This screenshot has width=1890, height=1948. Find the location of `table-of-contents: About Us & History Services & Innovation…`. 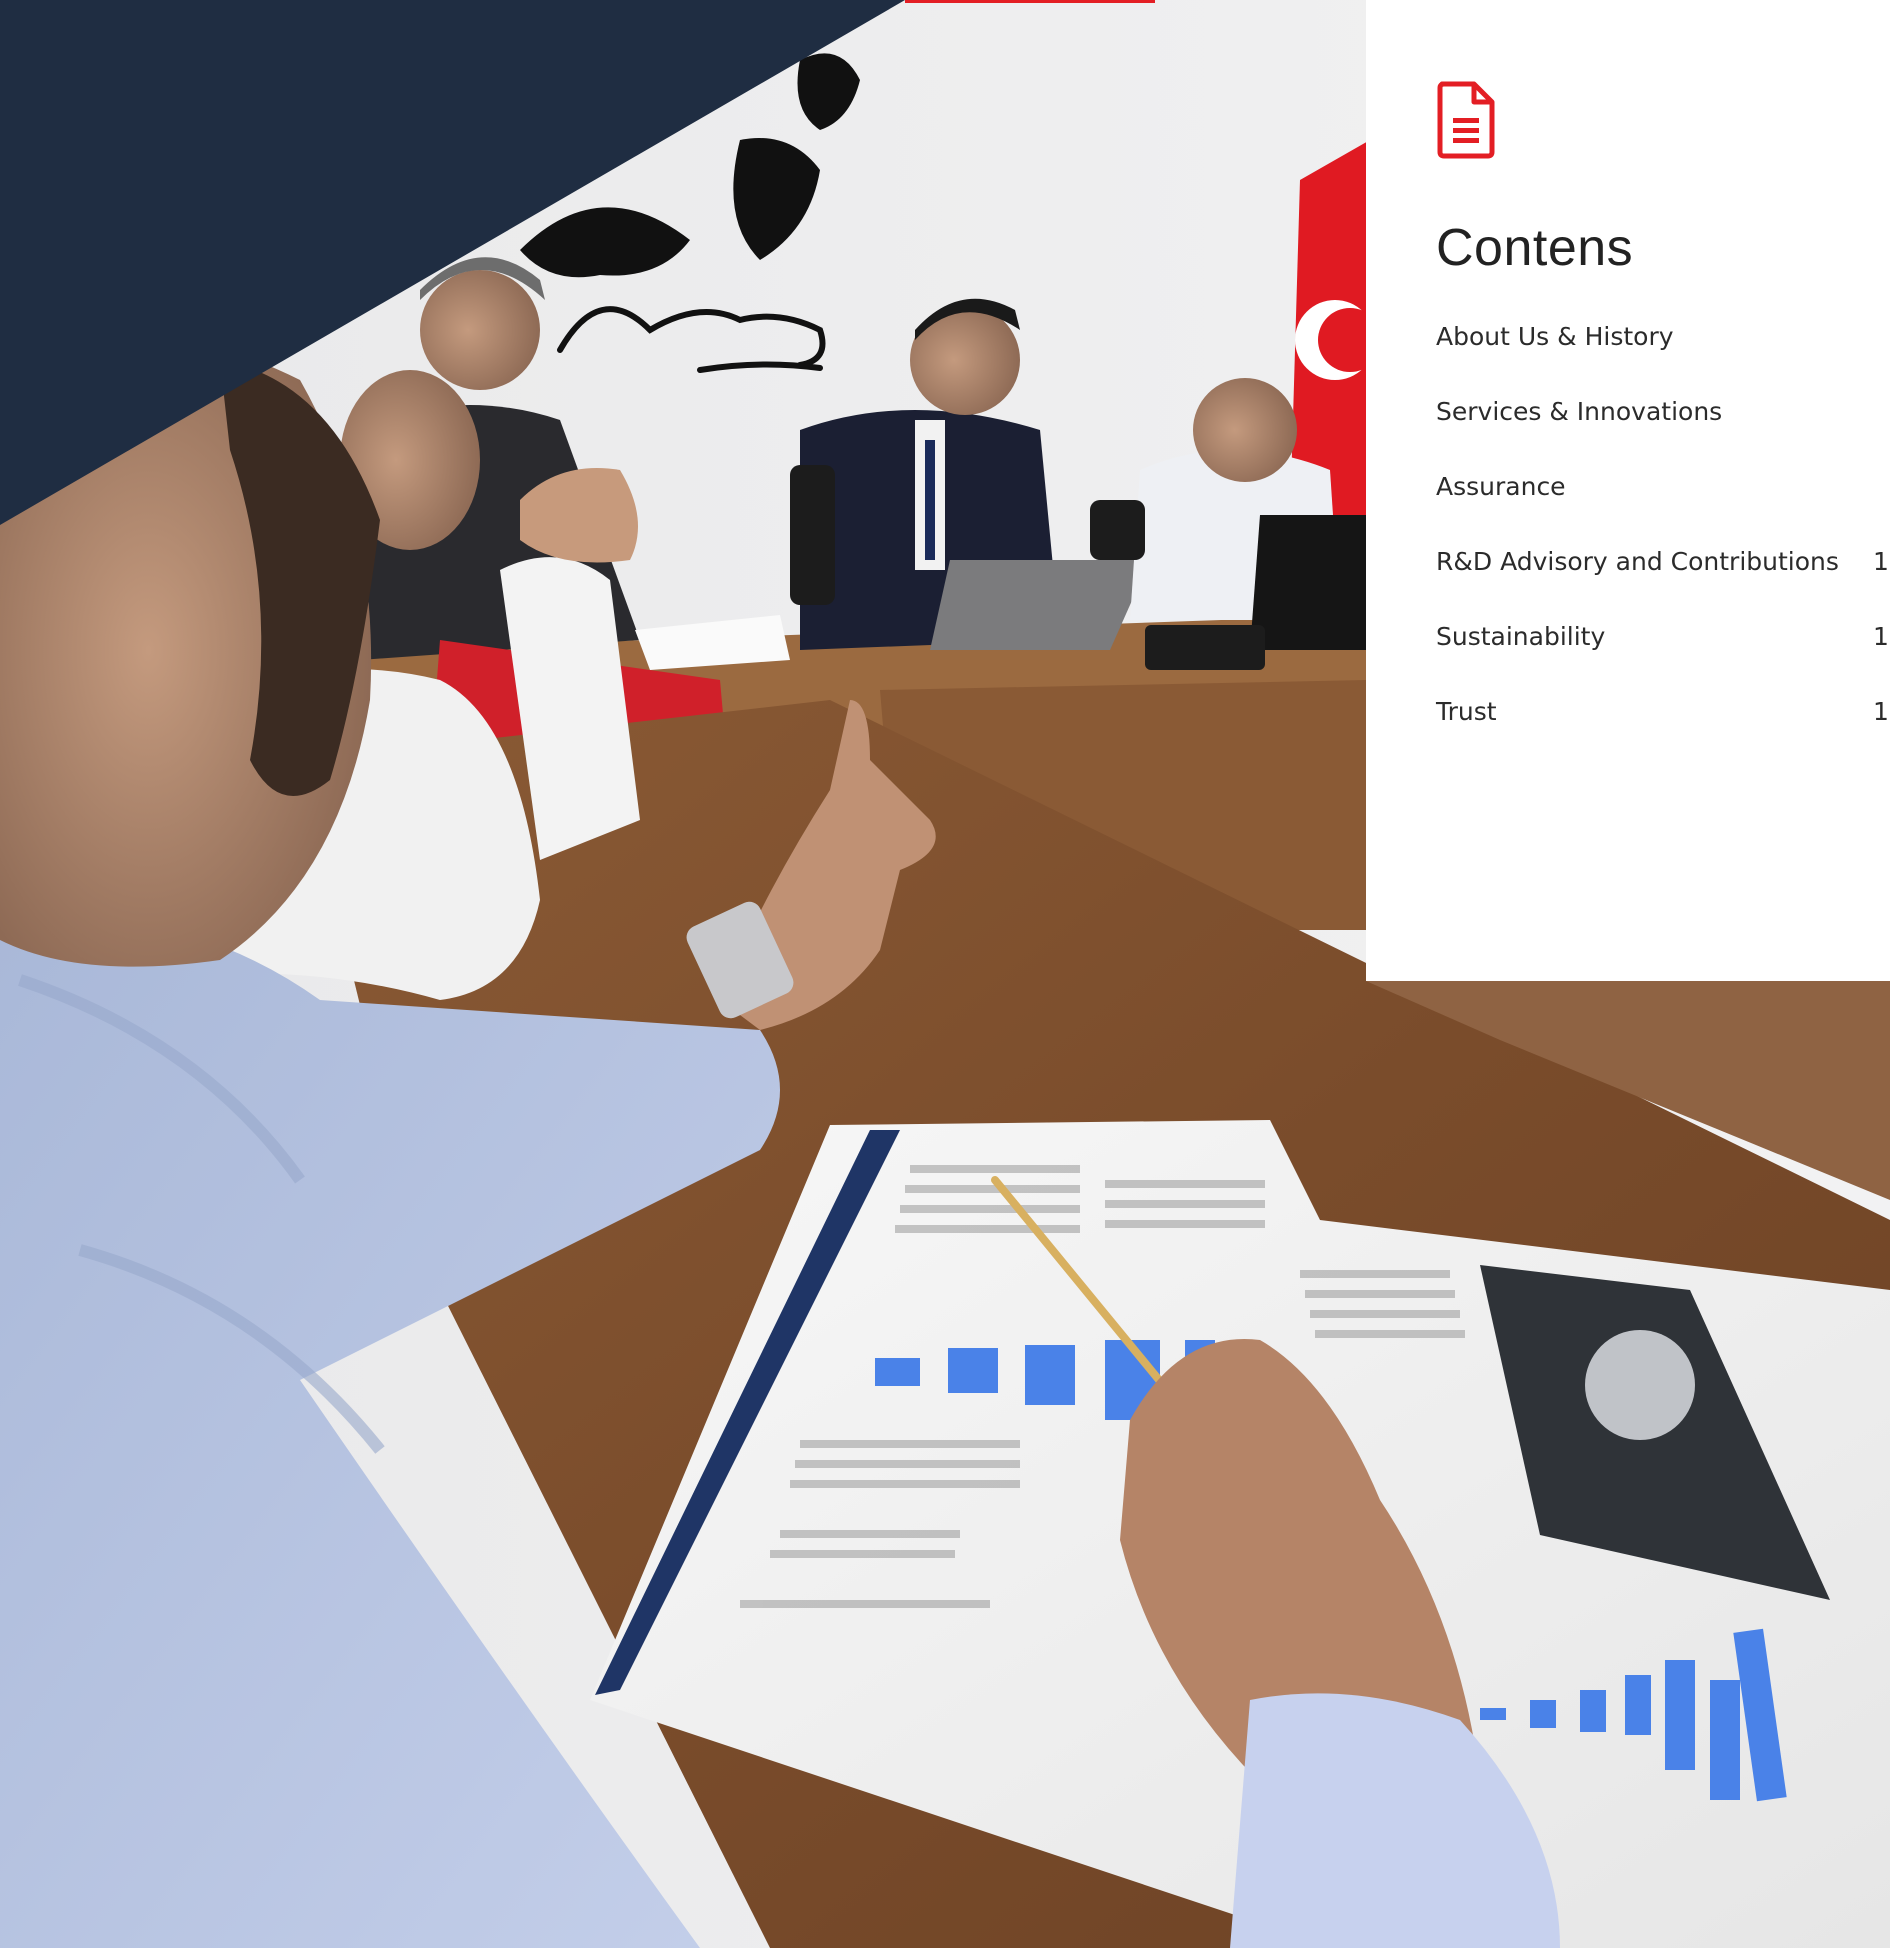

table-of-contents: About Us & History Services & Innovation… is located at coordinates (1663, 547).